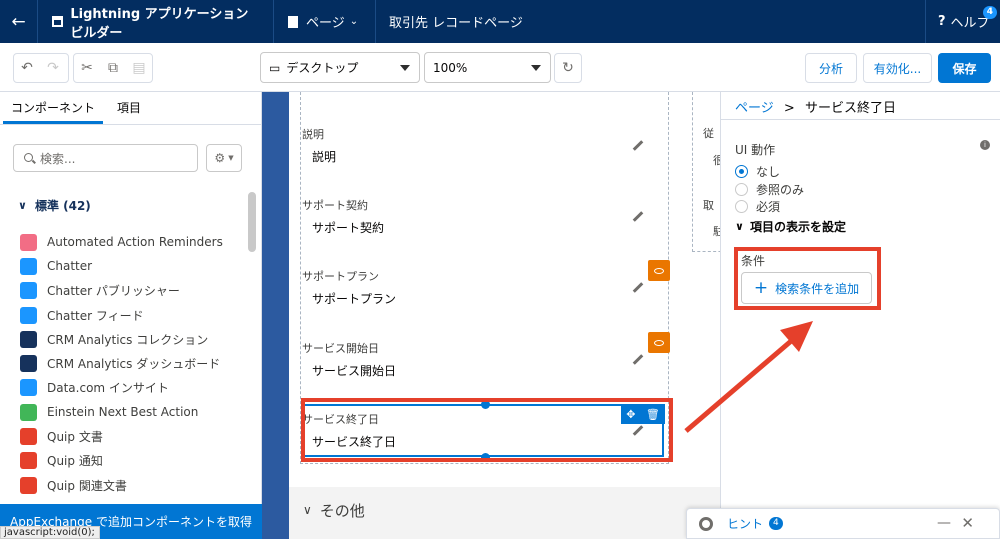 This screenshot has height=539, width=1000. What do you see at coordinates (843, 523) in the screenshot?
I see `hint-panel: ヒント 4 — ✕` at bounding box center [843, 523].